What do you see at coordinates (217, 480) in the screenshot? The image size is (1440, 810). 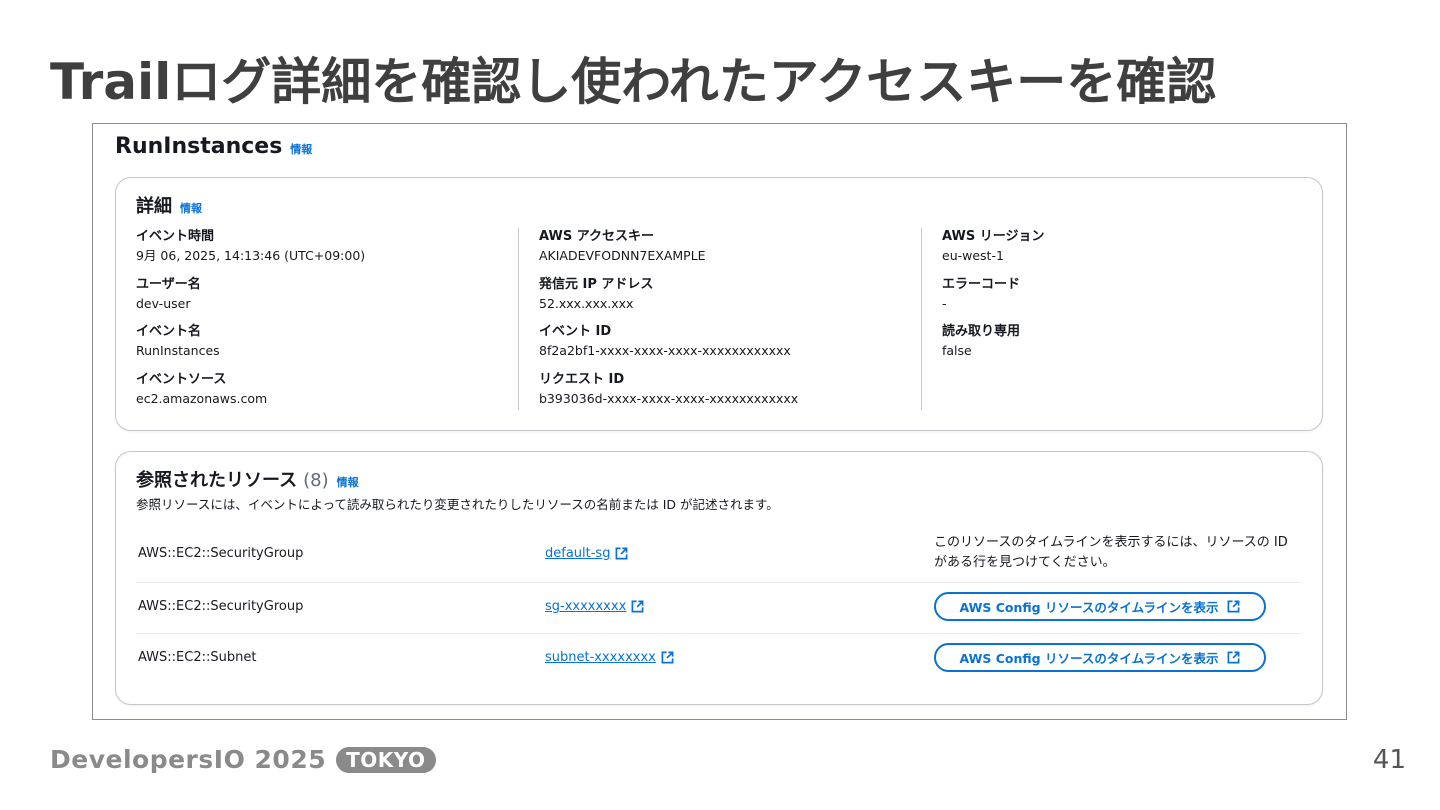 I see `resources-title: 参照されたリソース` at bounding box center [217, 480].